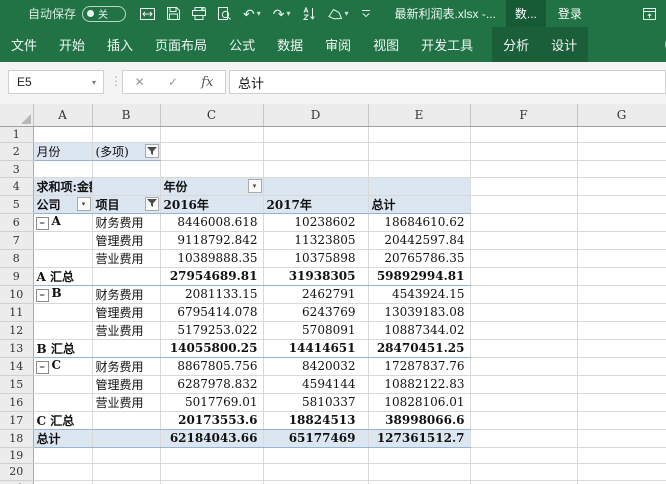  I want to click on autosave-toggle: 自动保存 关, so click(77, 13).